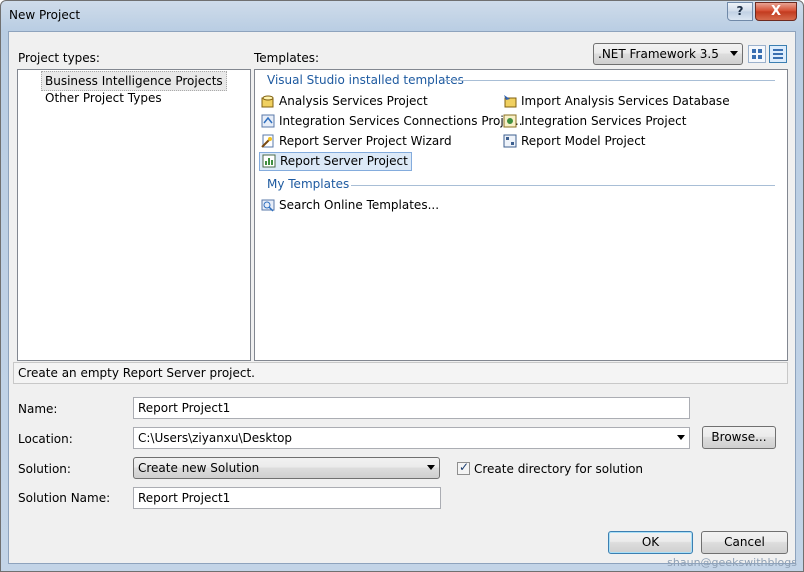 This screenshot has width=804, height=572. I want to click on cancel-button: Cancel, so click(744, 542).